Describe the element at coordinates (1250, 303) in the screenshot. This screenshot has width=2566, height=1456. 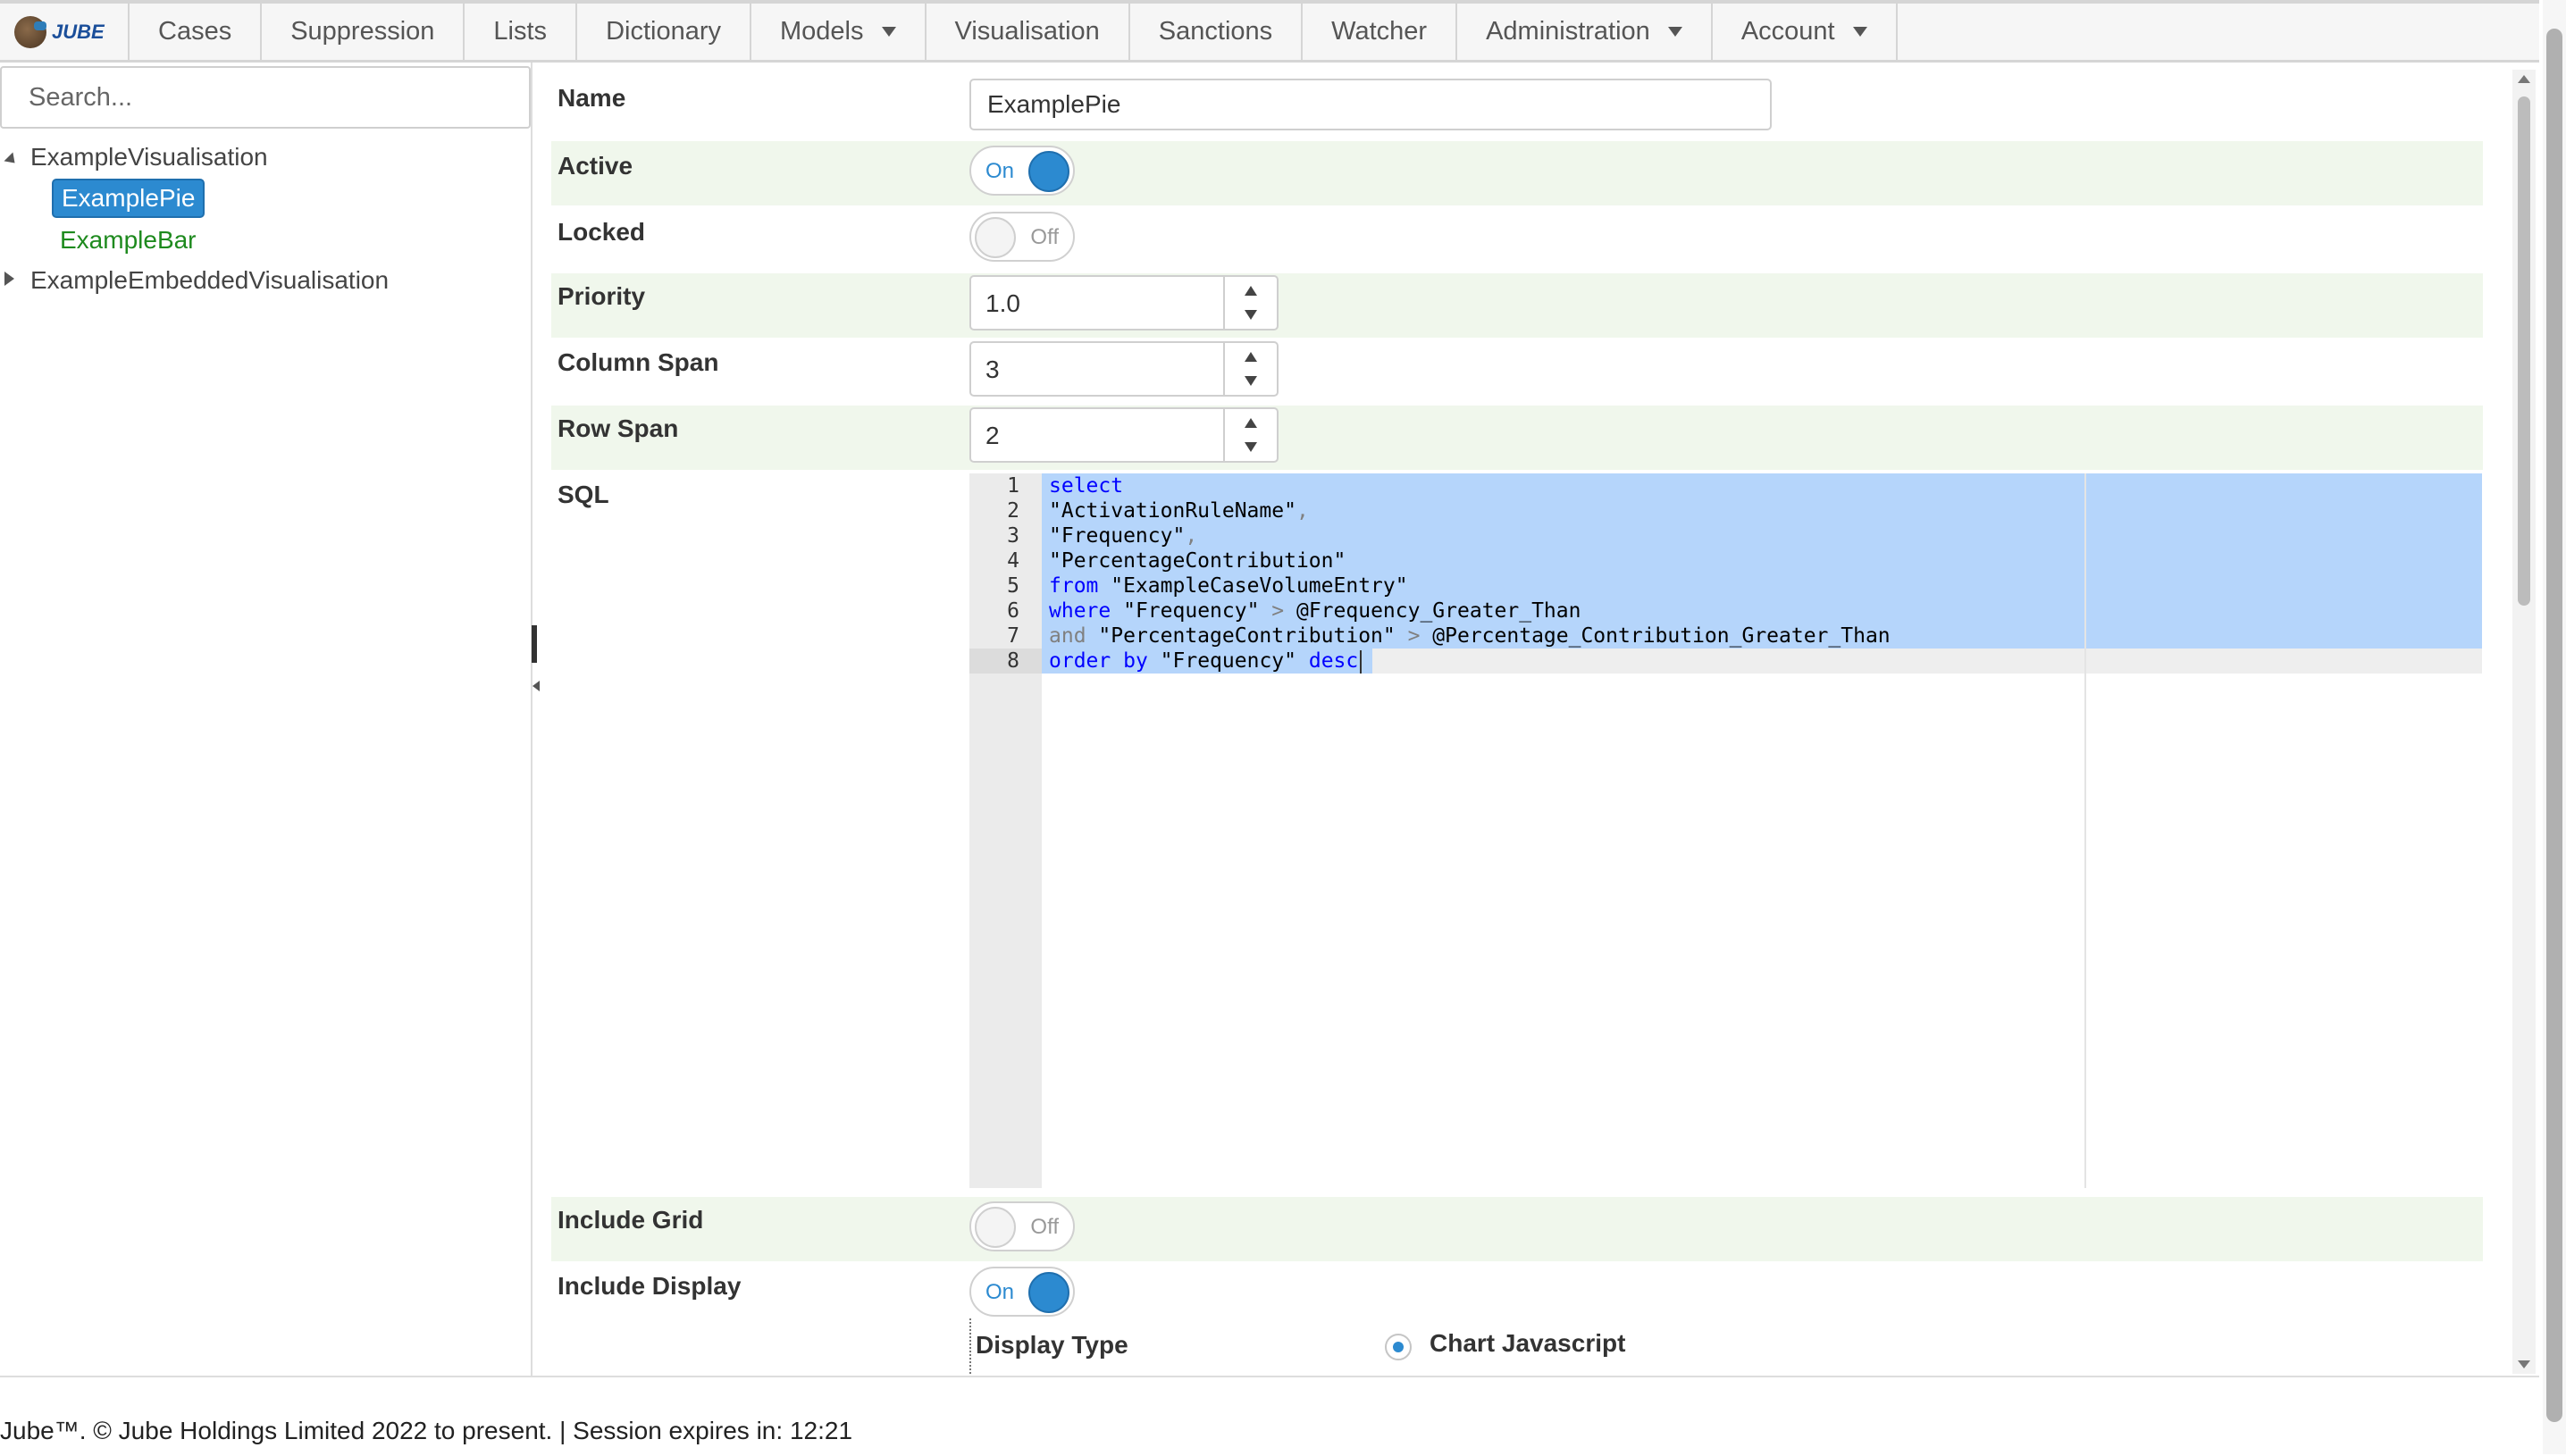
I see `priority-stepper-buttons` at that location.